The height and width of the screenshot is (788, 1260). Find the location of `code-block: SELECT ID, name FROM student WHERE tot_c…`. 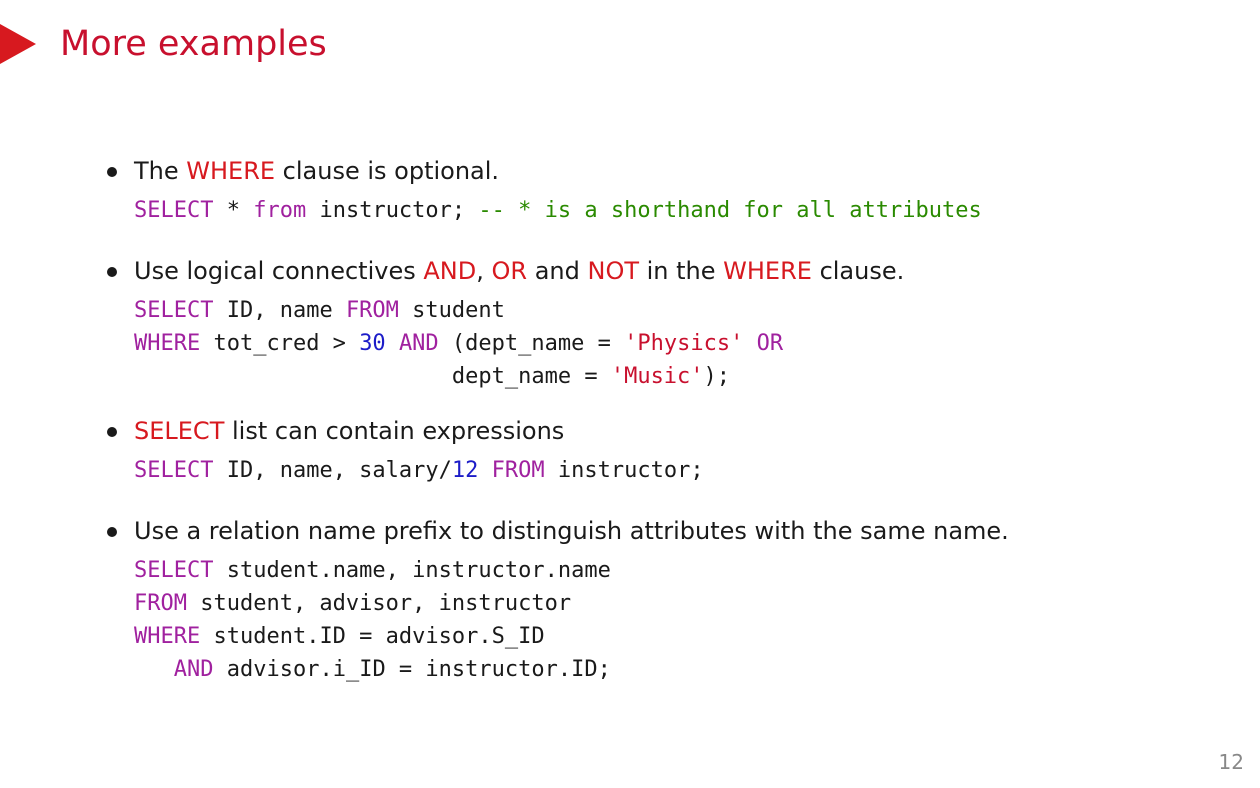

code-block: SELECT ID, name FROM student WHERE tot_c… is located at coordinates (458, 343).